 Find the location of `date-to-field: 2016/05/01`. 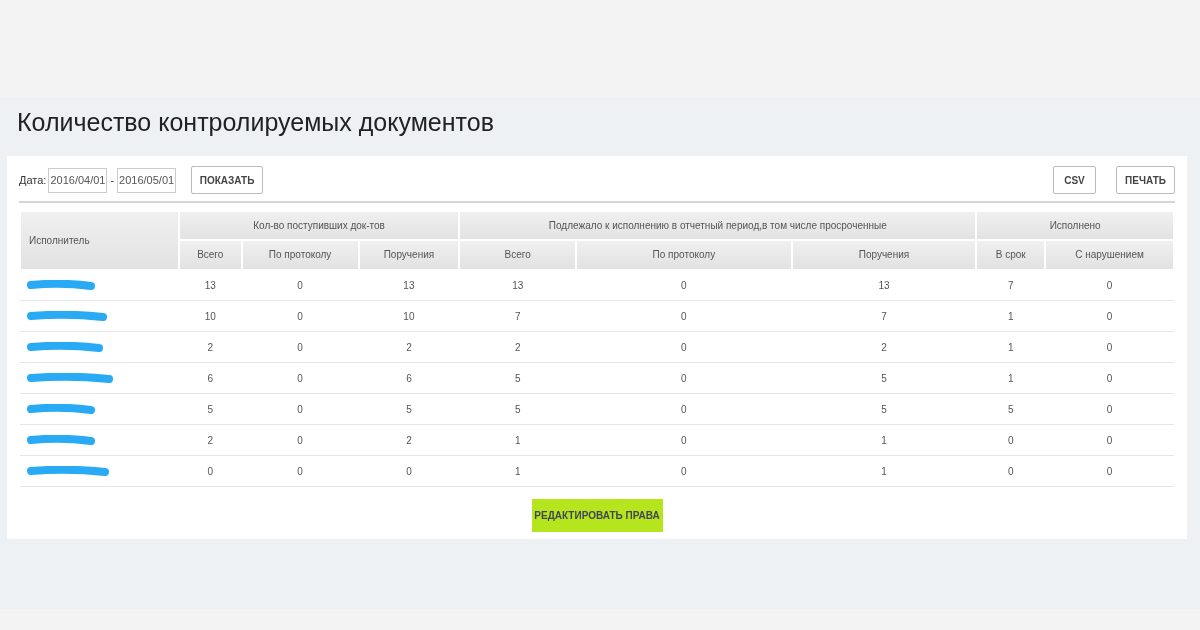

date-to-field: 2016/05/01 is located at coordinates (147, 180).